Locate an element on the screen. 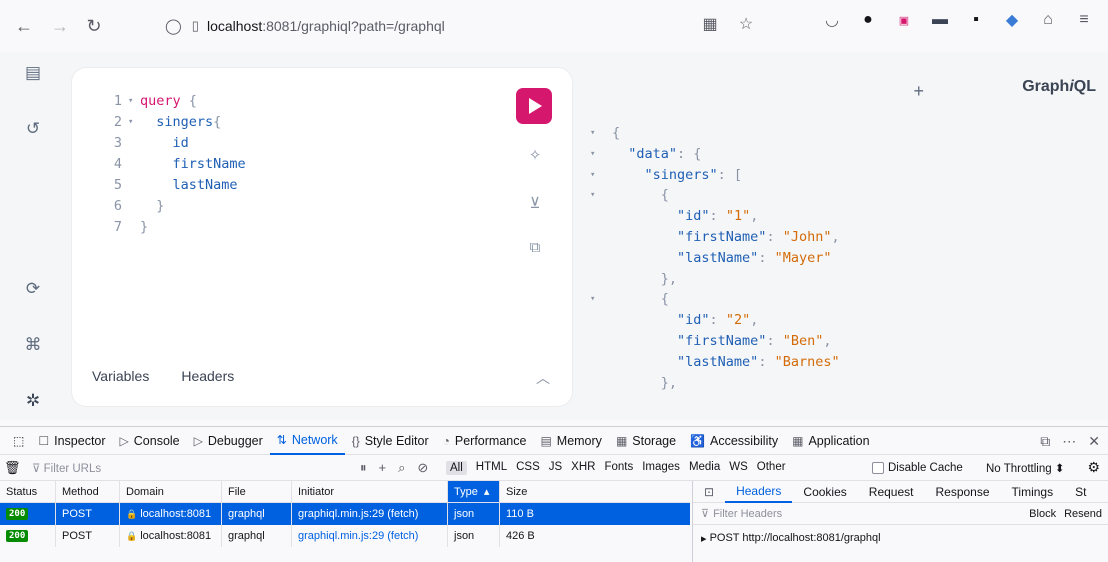  details-tab-st: St is located at coordinates (1080, 492).